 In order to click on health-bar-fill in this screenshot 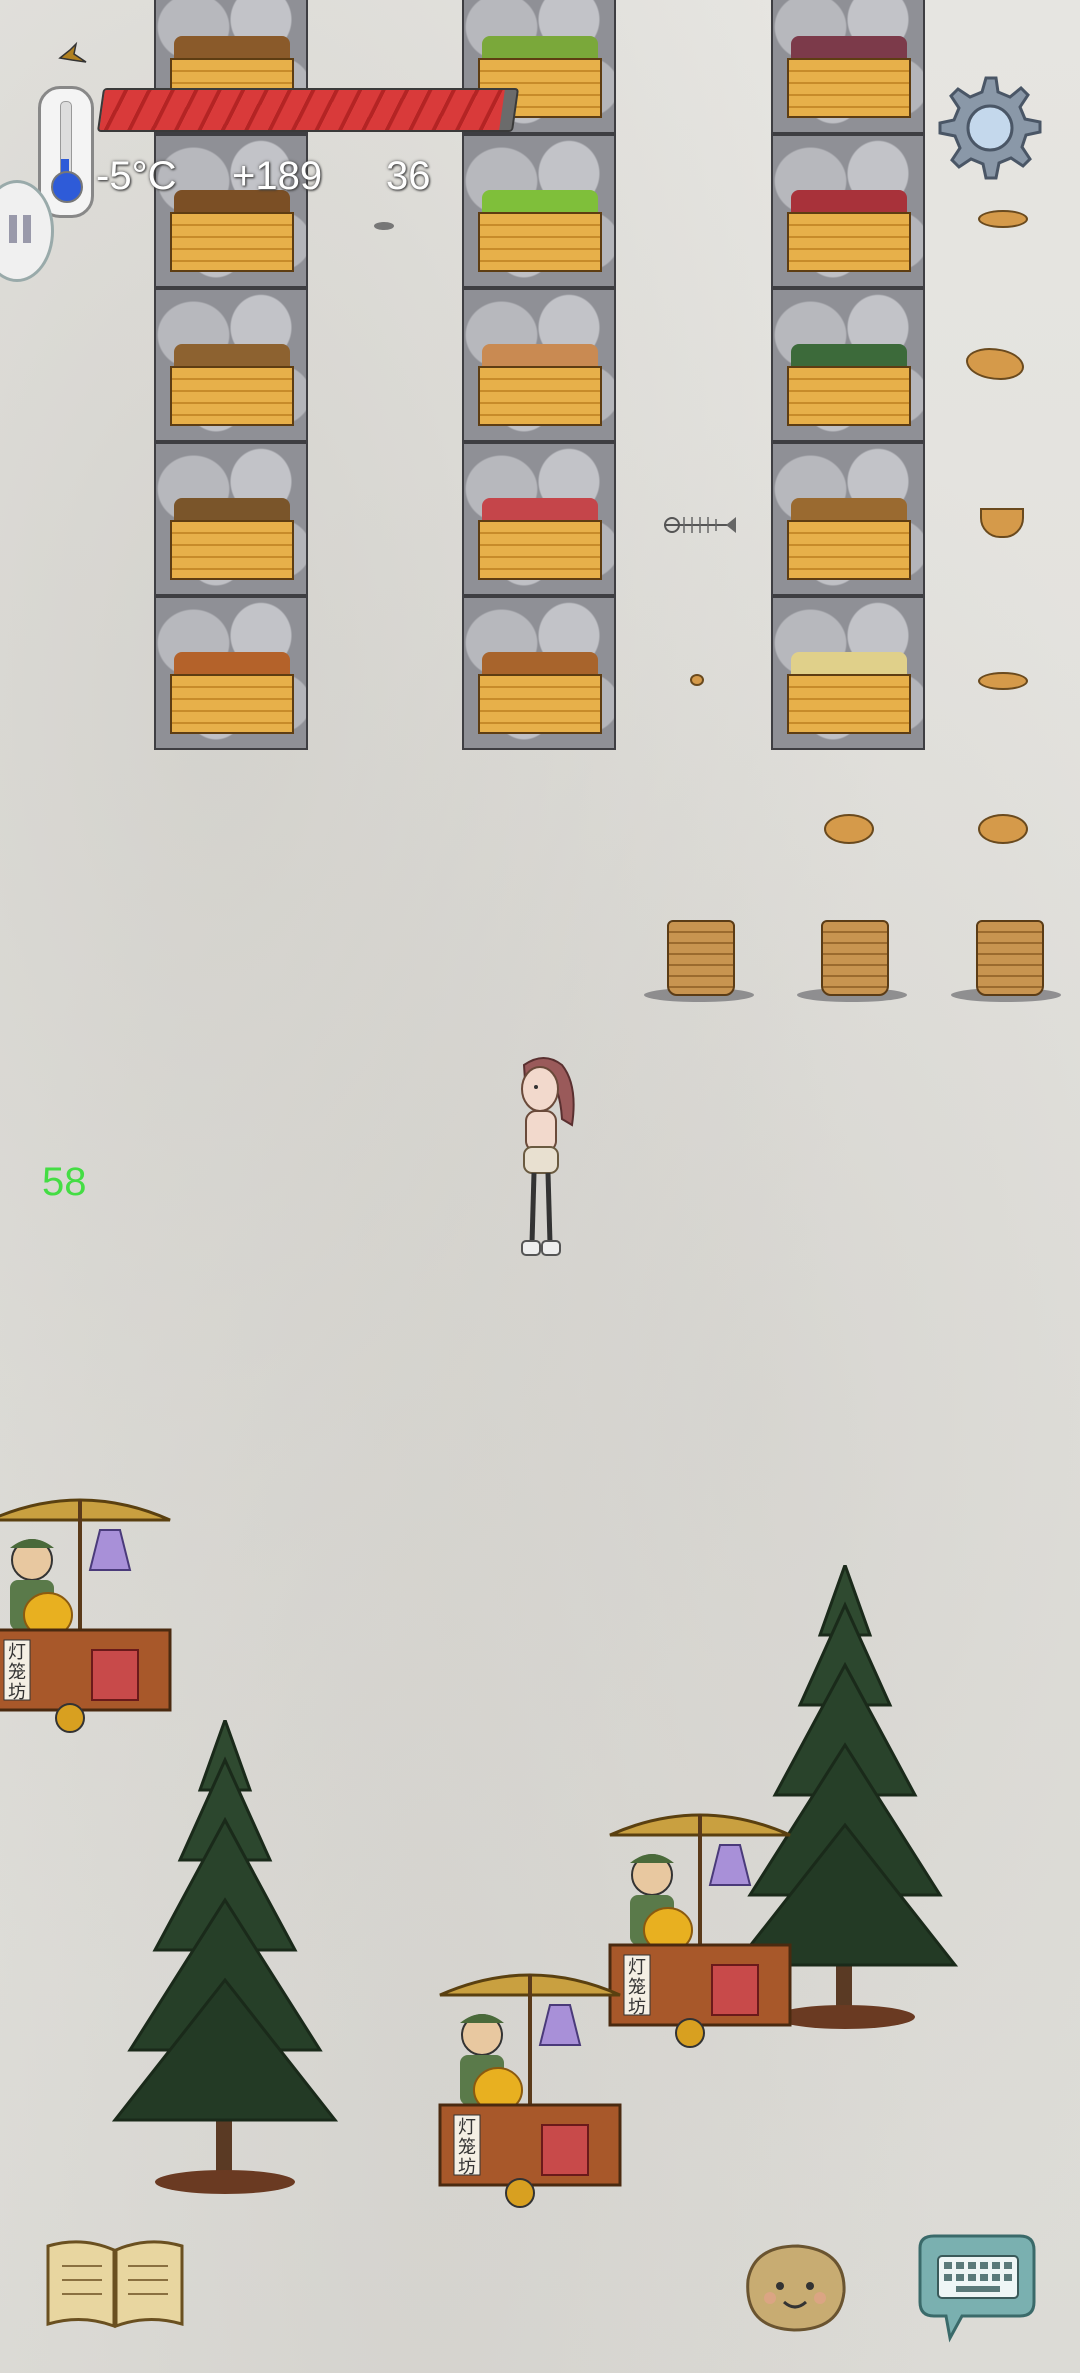, I will do `click(302, 110)`.